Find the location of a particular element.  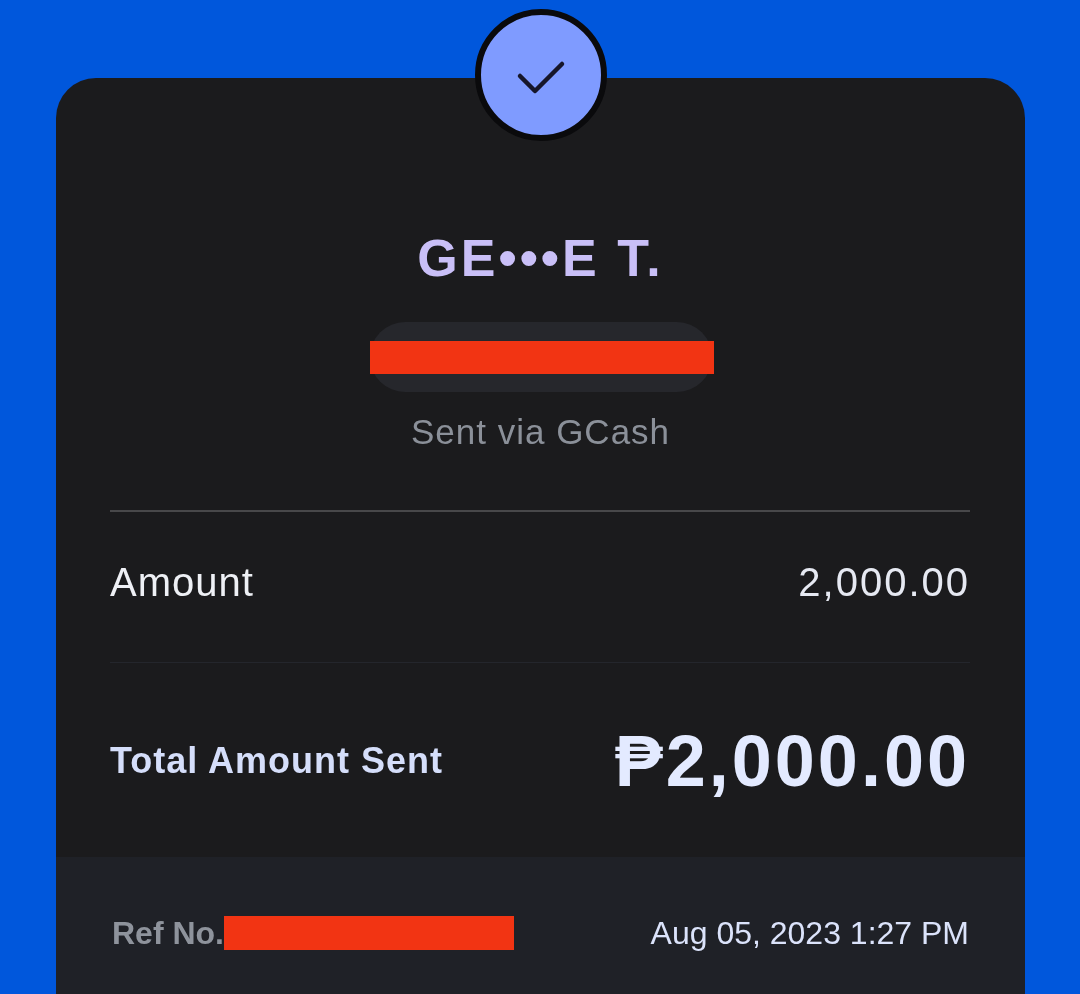

amount-value: 2,000.00 is located at coordinates (884, 582).